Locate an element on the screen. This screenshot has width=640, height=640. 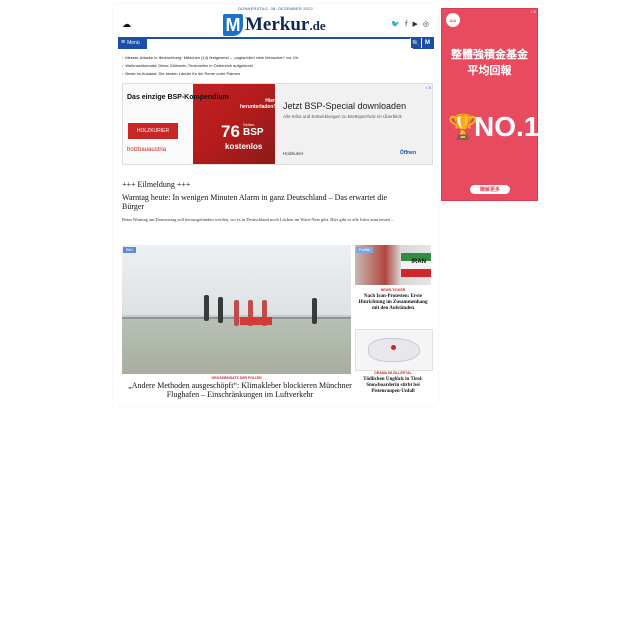
ad-close-icon: i X is located at coordinates (428, 87).